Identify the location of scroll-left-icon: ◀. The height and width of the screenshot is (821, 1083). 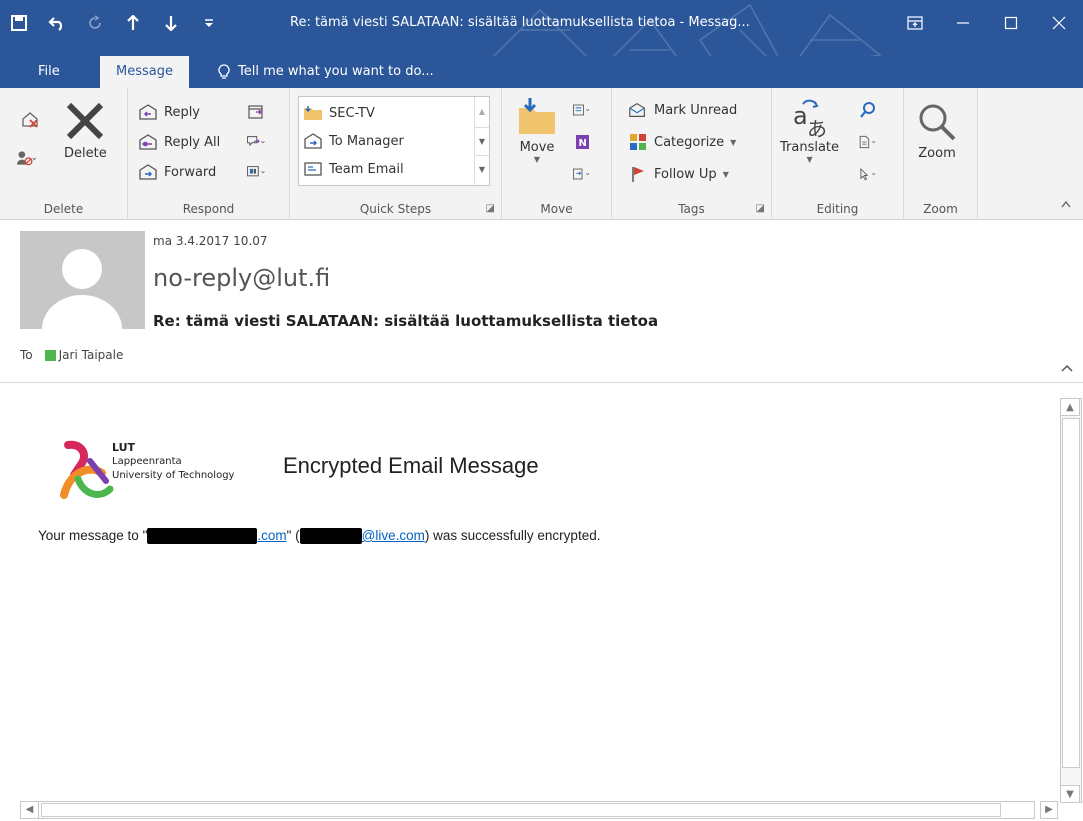
(30, 810).